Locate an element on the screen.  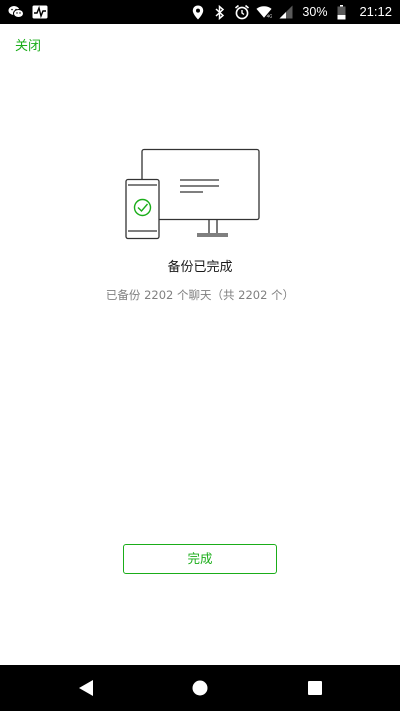
wechat-icon is located at coordinates (16, 12).